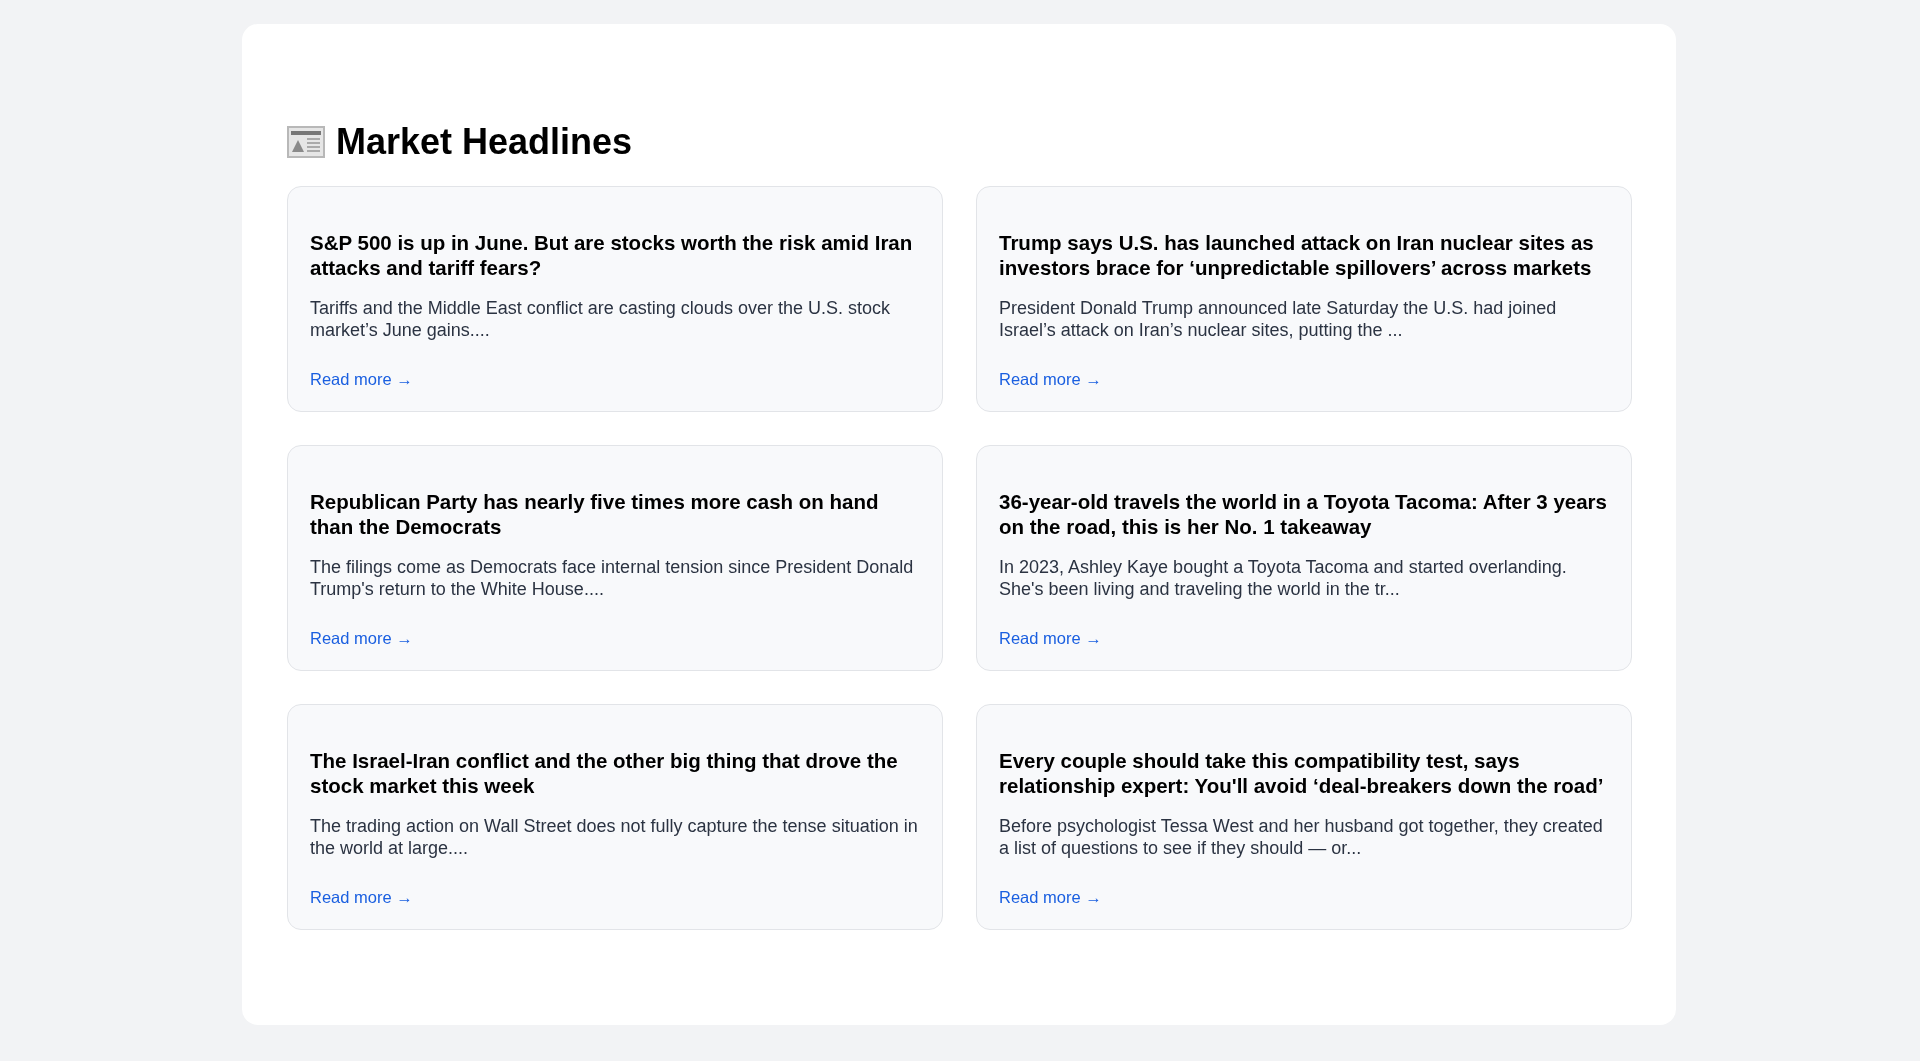 The height and width of the screenshot is (1061, 1920). What do you see at coordinates (306, 141) in the screenshot?
I see `newspaper-icon` at bounding box center [306, 141].